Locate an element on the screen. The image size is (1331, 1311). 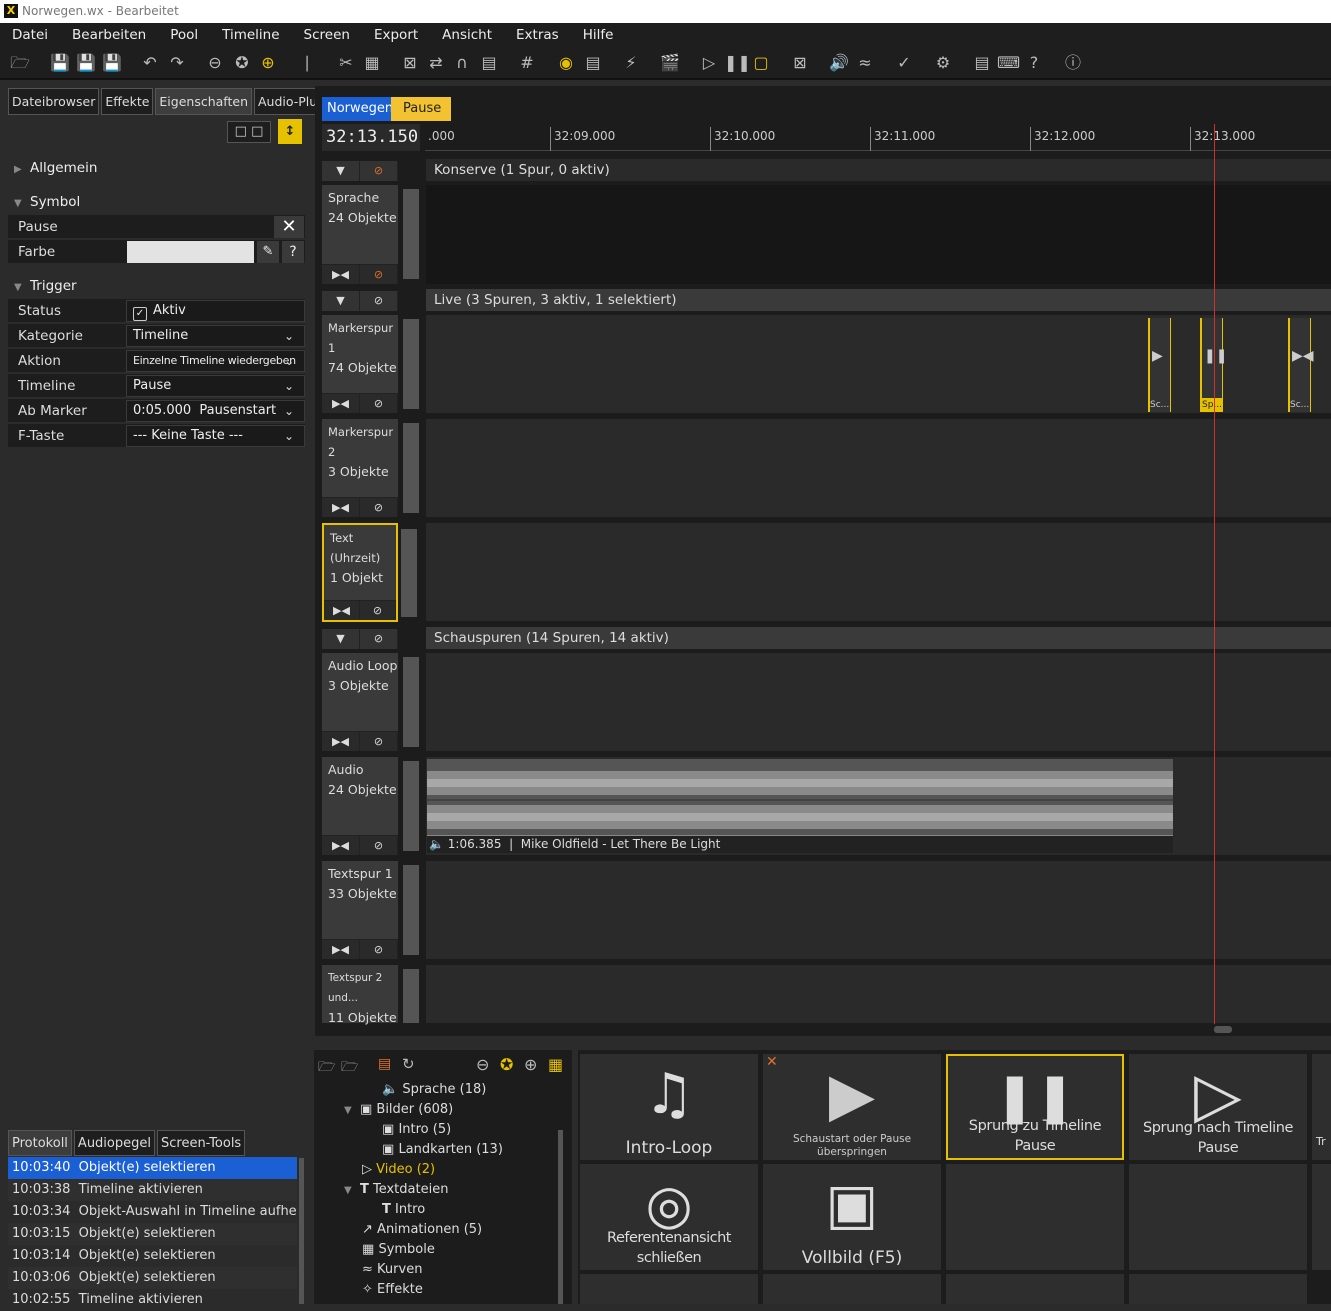
checklist-icon: ✓ is located at coordinates (904, 63).